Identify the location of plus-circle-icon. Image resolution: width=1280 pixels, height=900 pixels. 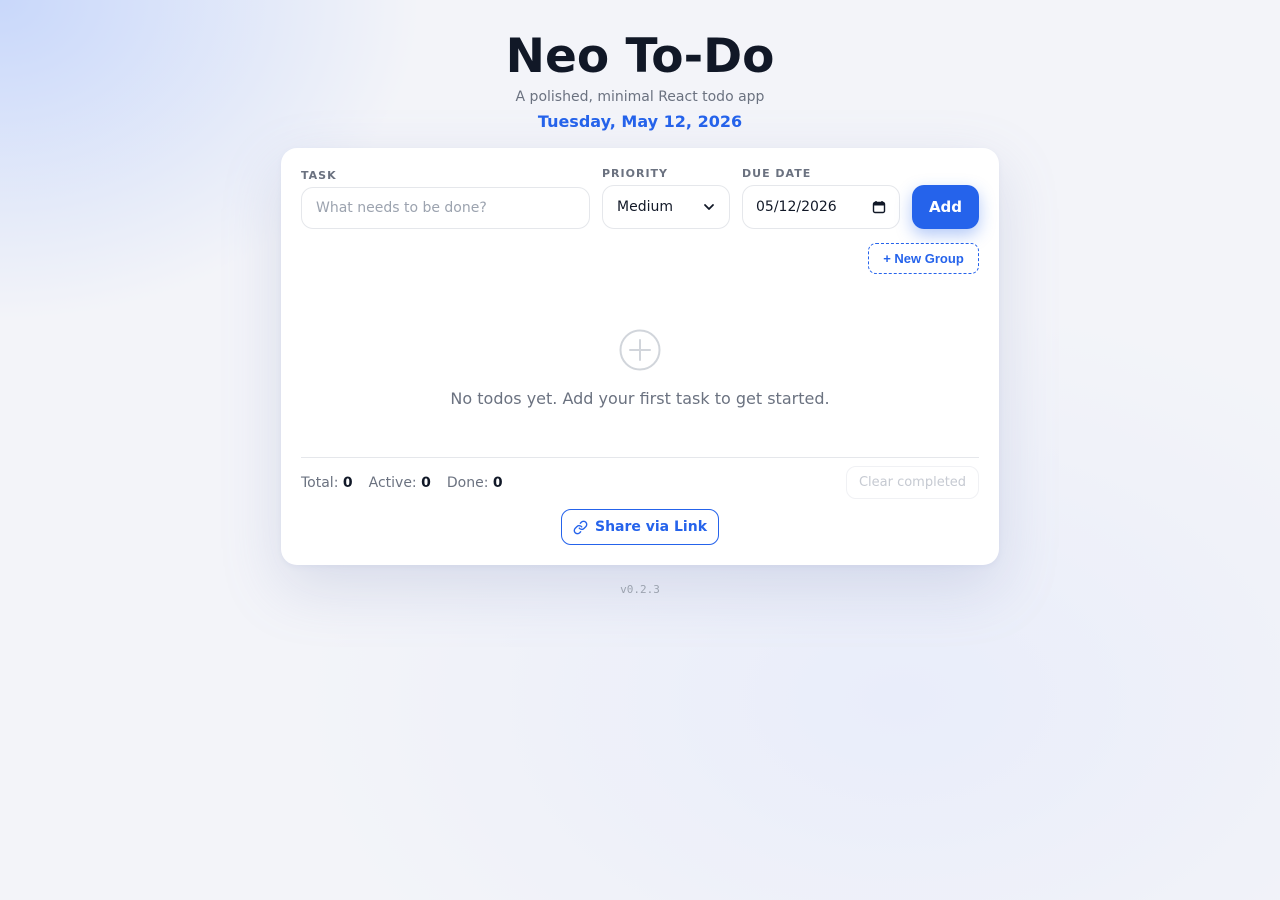
(640, 350).